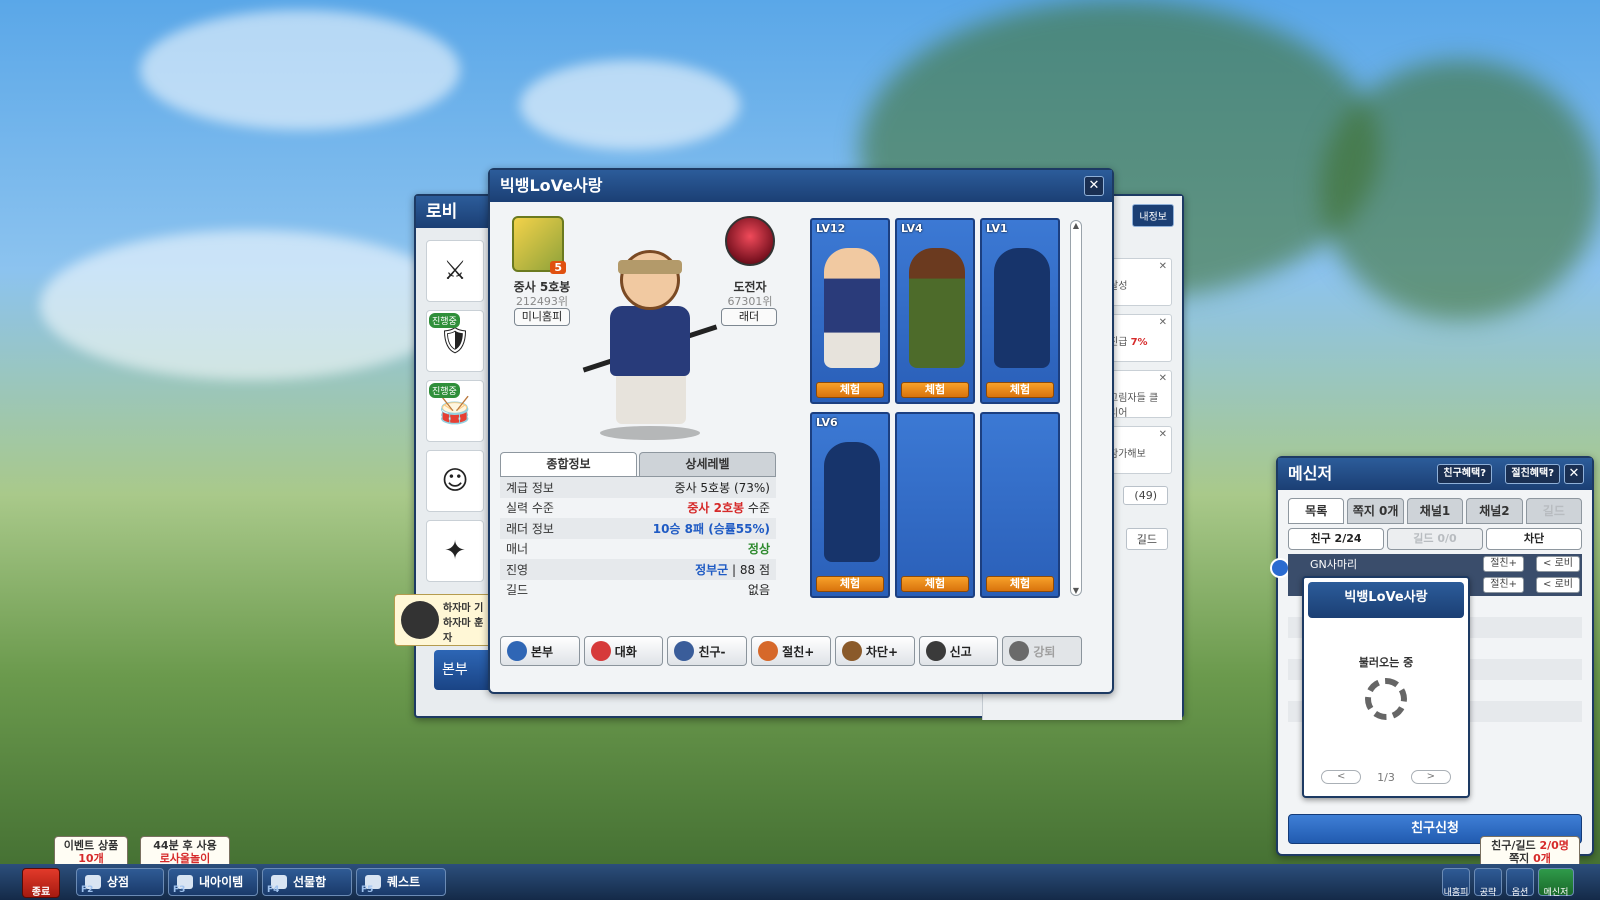  What do you see at coordinates (1341, 777) in the screenshot?
I see `prev-page-button: <` at bounding box center [1341, 777].